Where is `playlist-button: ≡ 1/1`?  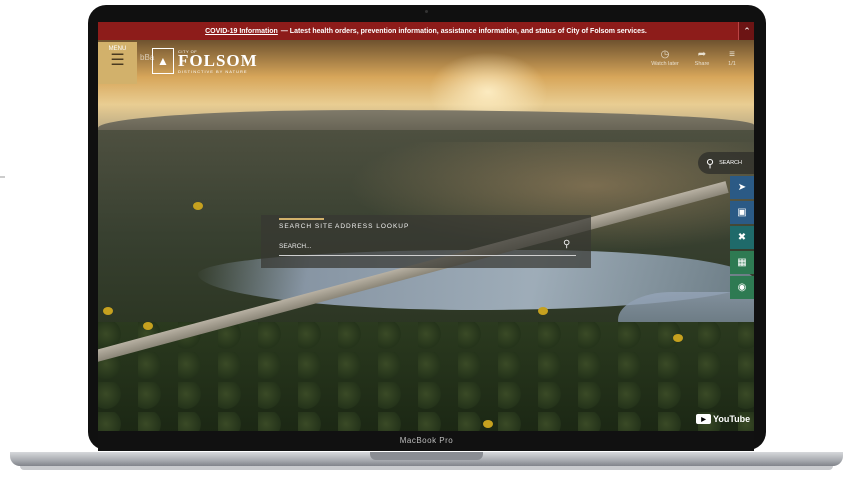
playlist-button: ≡ 1/1 is located at coordinates (732, 58).